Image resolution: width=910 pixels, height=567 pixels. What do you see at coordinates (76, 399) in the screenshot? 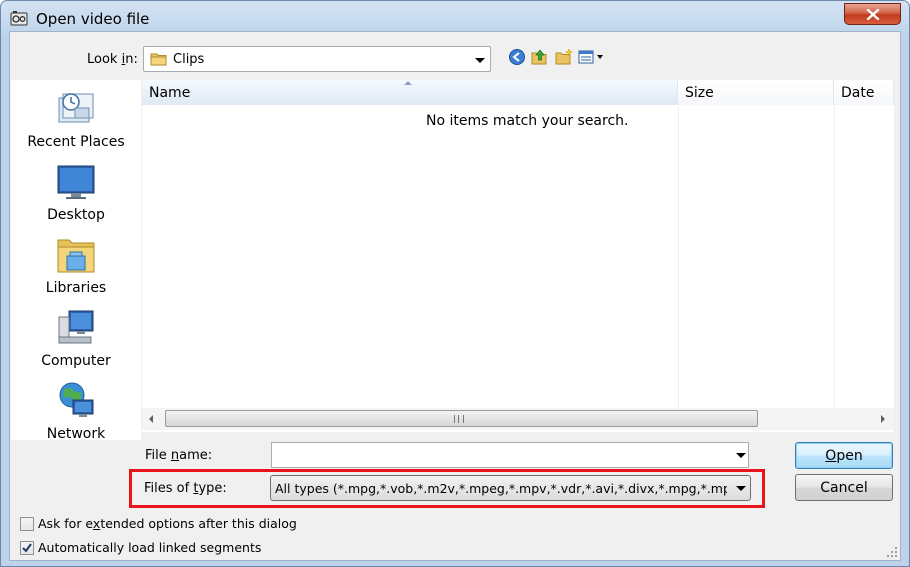
I see `network-icon` at bounding box center [76, 399].